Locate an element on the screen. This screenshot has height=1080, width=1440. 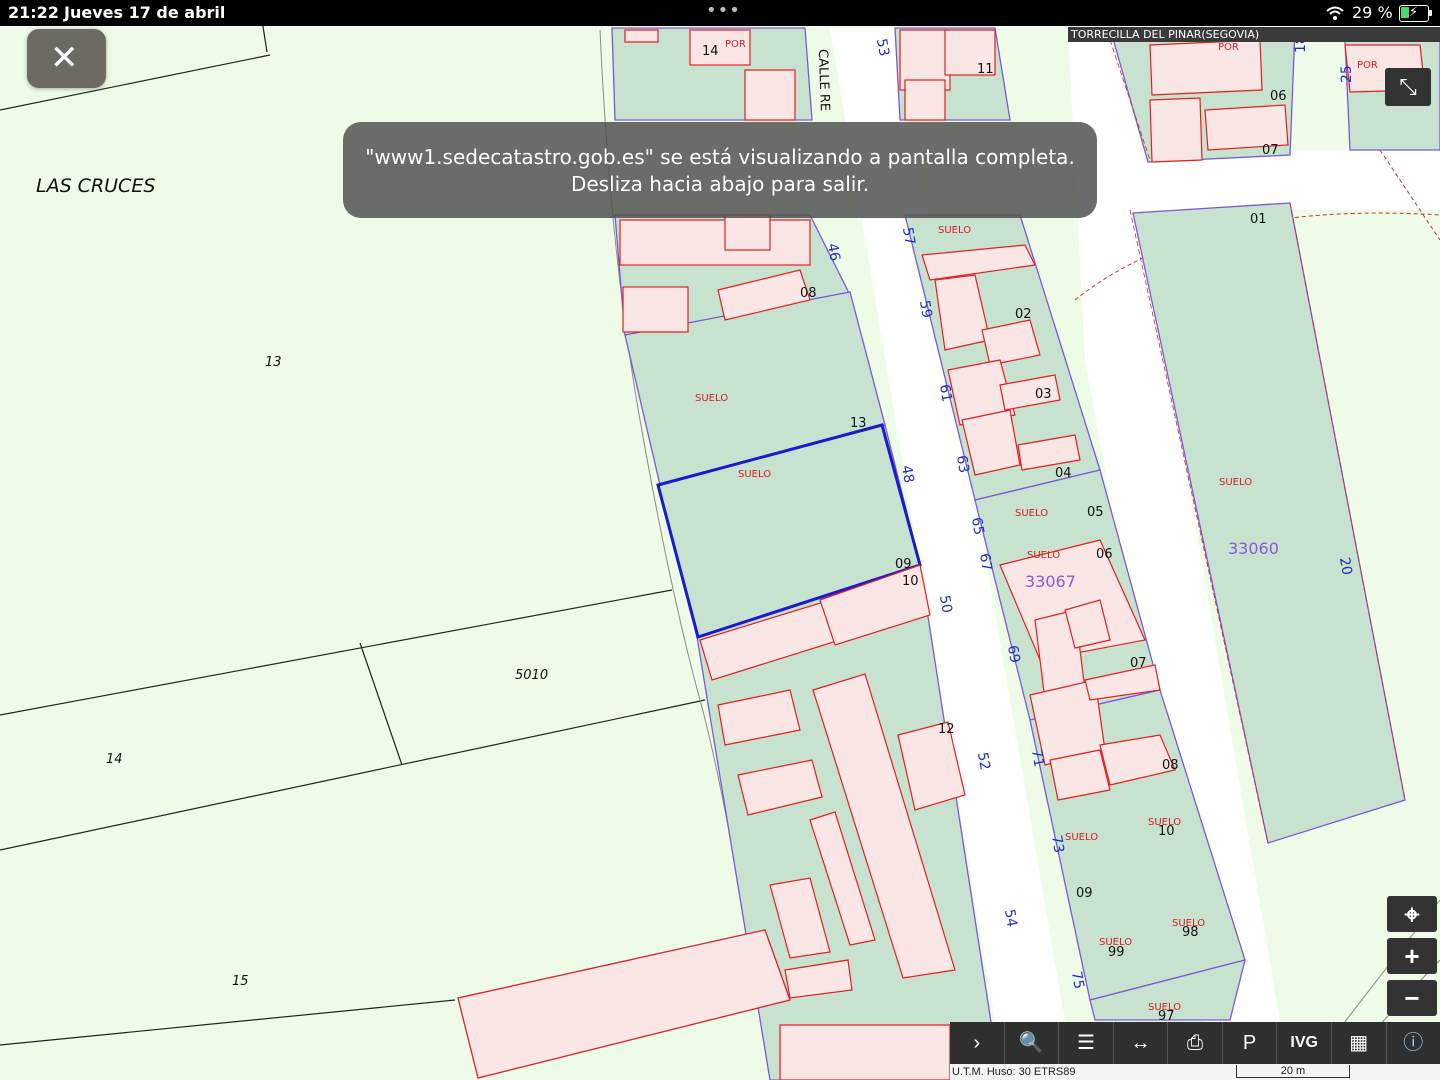
parcel-label: 11 is located at coordinates (985, 69).